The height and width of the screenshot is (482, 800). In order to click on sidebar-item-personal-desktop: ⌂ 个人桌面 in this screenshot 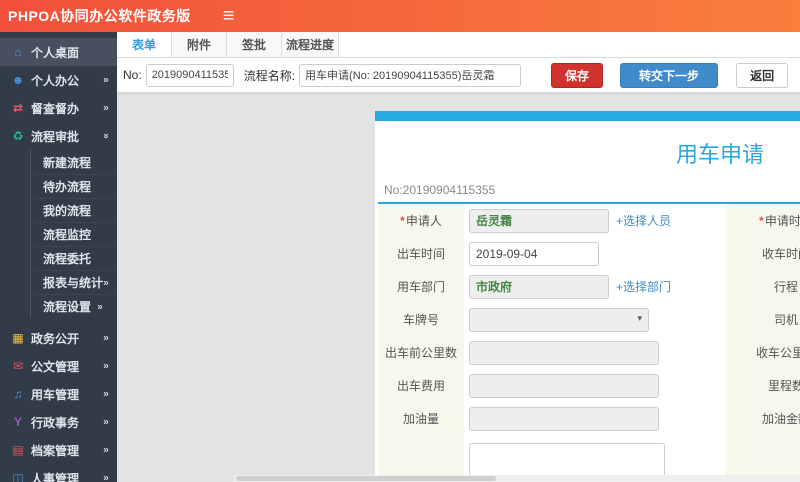, I will do `click(58, 52)`.